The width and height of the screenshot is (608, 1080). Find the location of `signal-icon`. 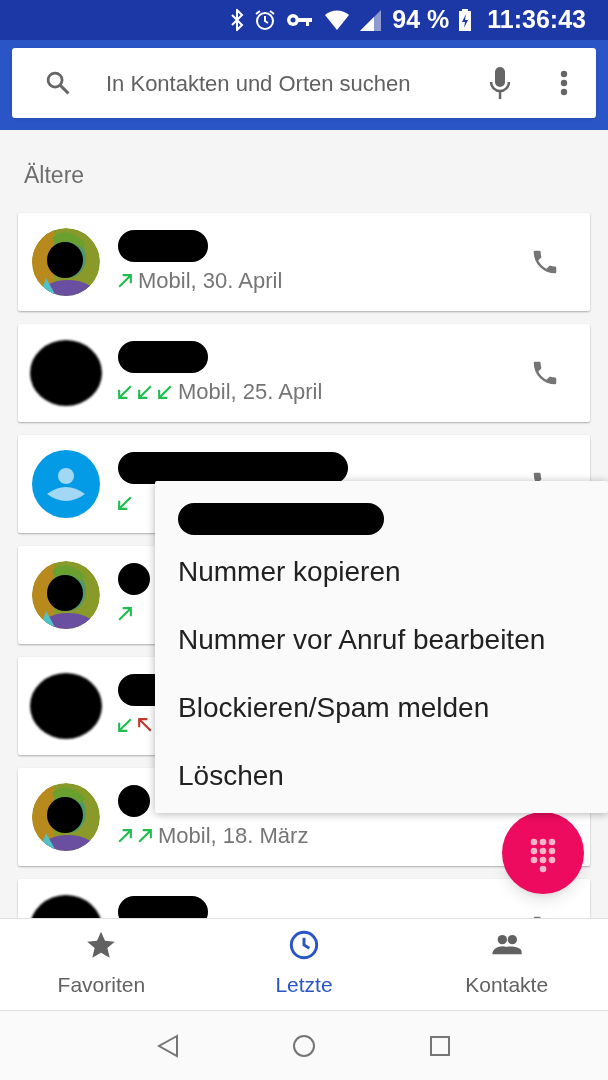

signal-icon is located at coordinates (371, 20).